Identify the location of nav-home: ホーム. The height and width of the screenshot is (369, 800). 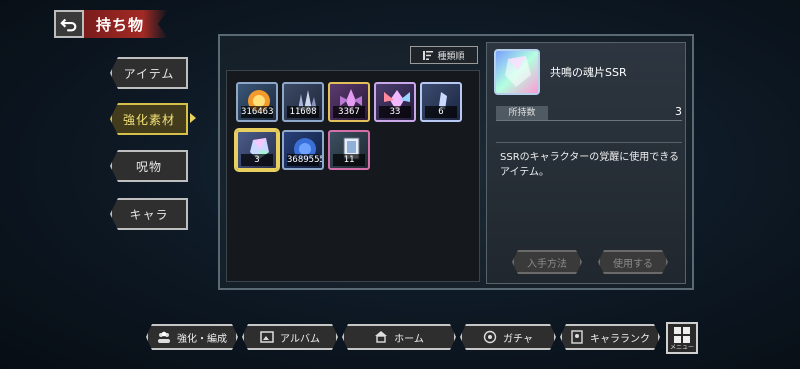
(399, 337).